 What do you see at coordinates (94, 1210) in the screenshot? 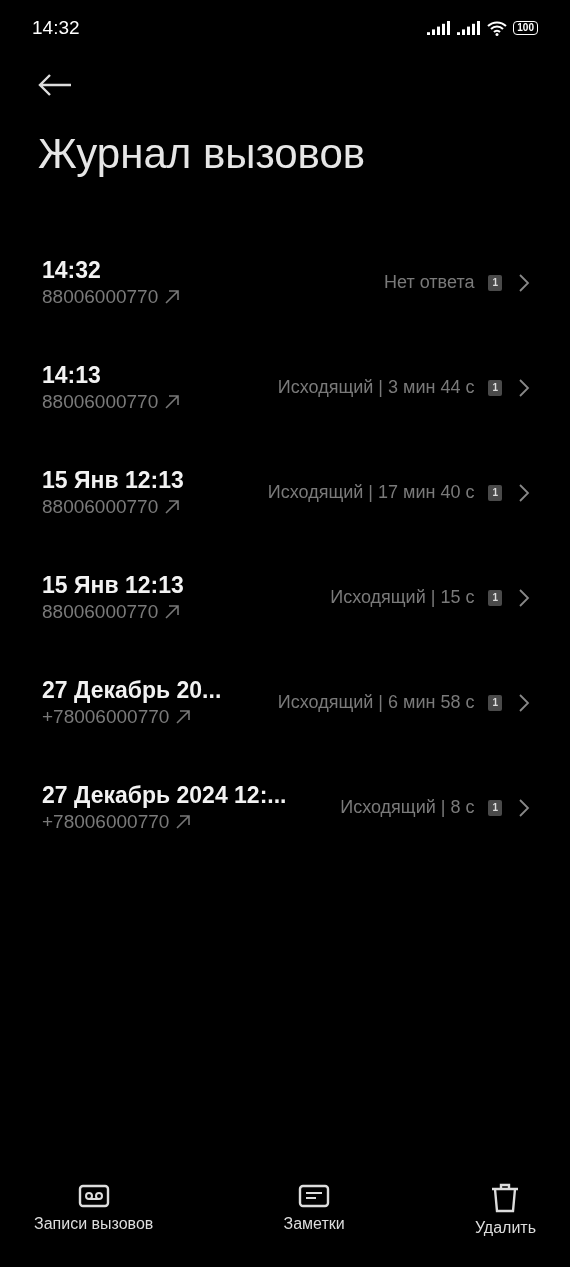
I see `recordings-button: Записи вызовов` at bounding box center [94, 1210].